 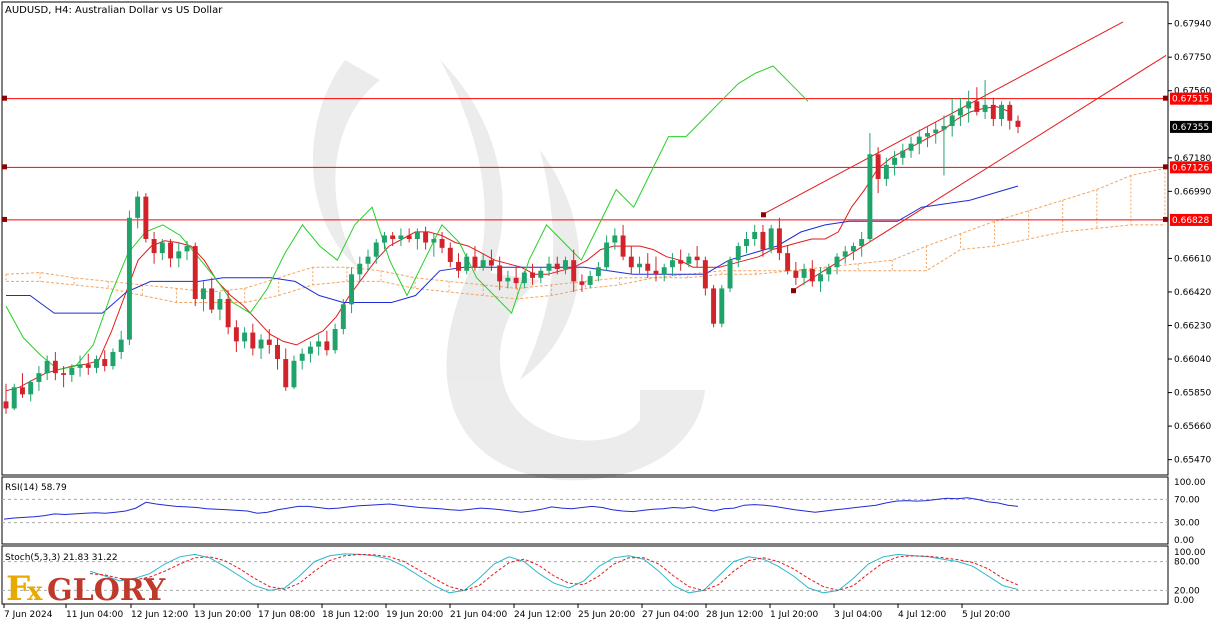 I want to click on price-tick-label: 0.67750, so click(x=1192, y=58).